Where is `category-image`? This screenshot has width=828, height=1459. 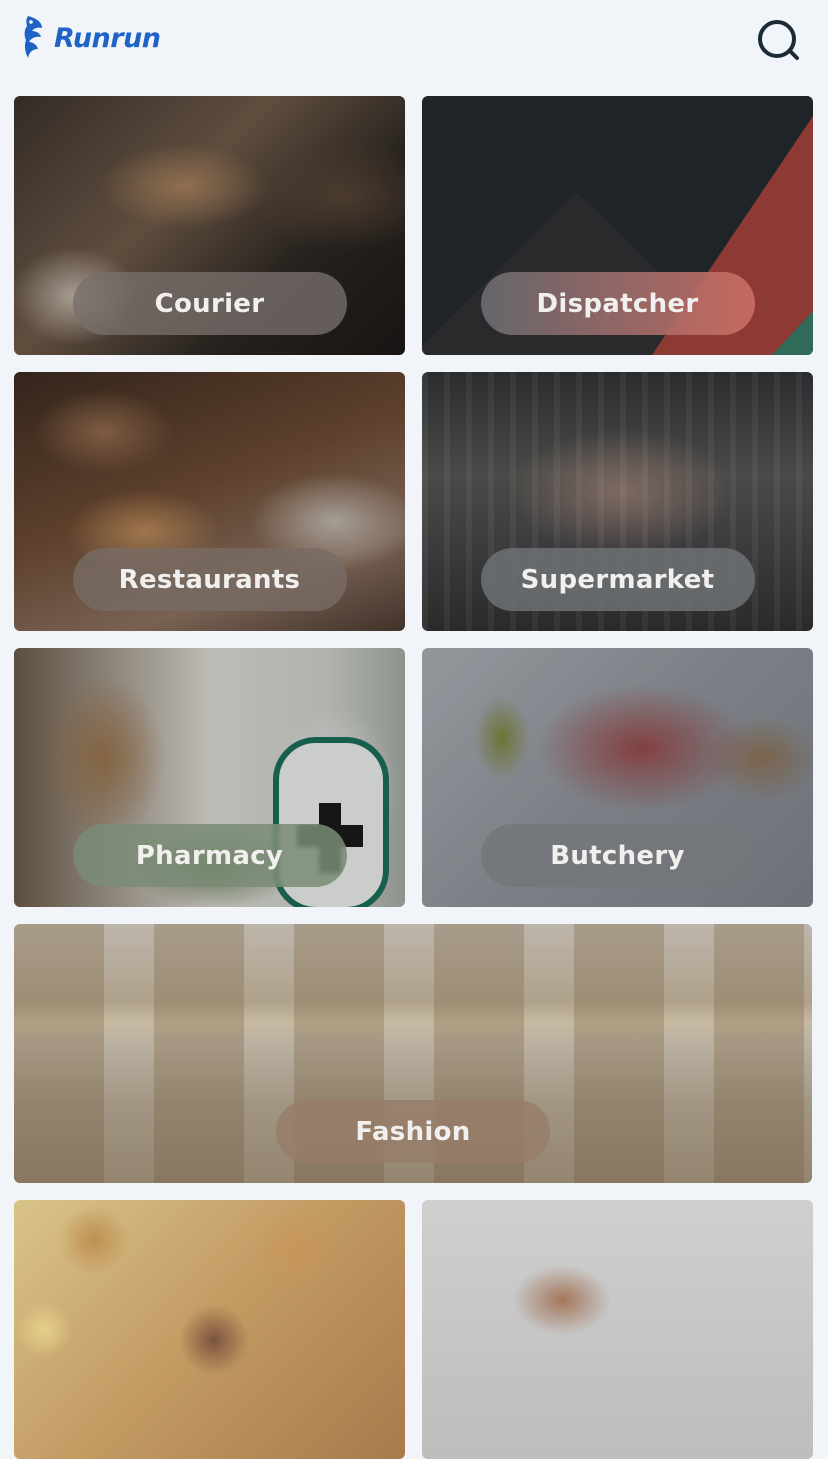
category-image is located at coordinates (617, 1329).